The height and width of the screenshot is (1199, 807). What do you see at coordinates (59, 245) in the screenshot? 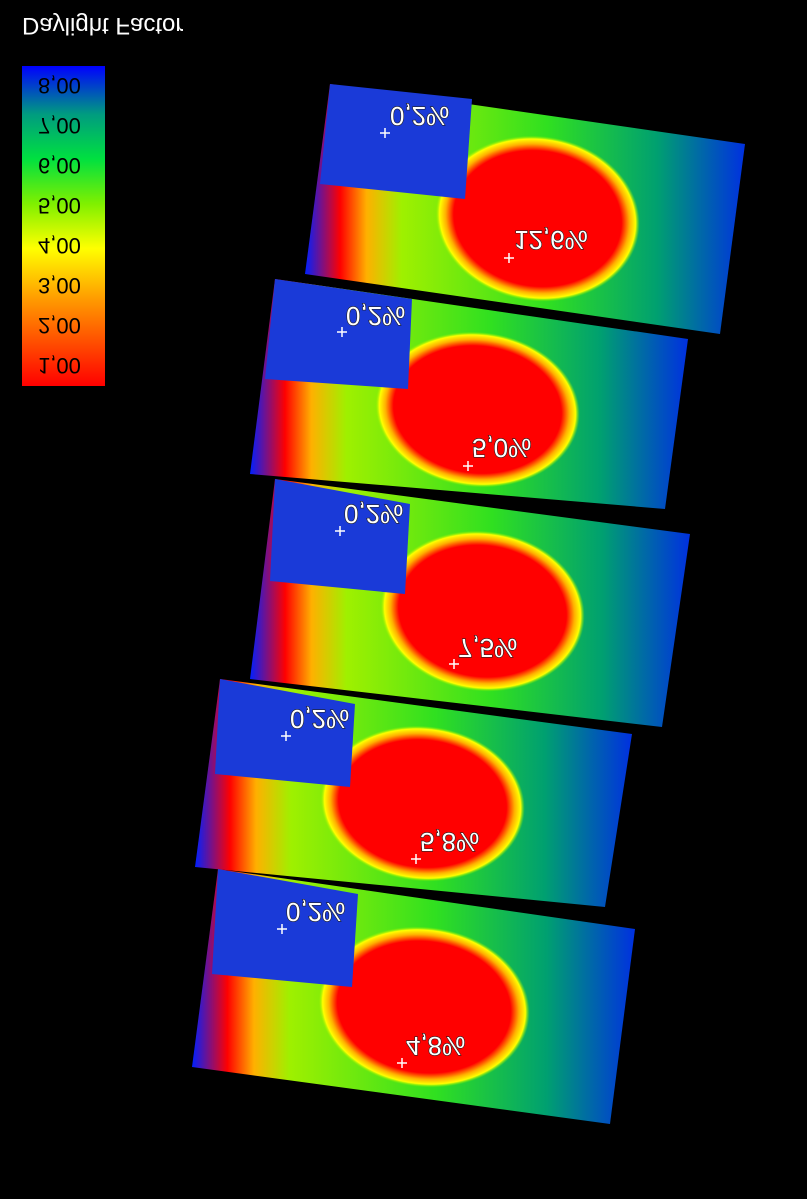
I see `legend-tick-4: 4,00` at bounding box center [59, 245].